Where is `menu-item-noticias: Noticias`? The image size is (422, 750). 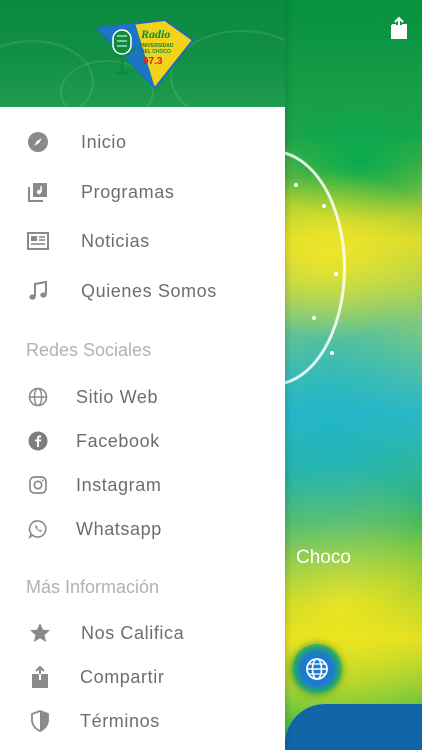 menu-item-noticias: Noticias is located at coordinates (142, 241).